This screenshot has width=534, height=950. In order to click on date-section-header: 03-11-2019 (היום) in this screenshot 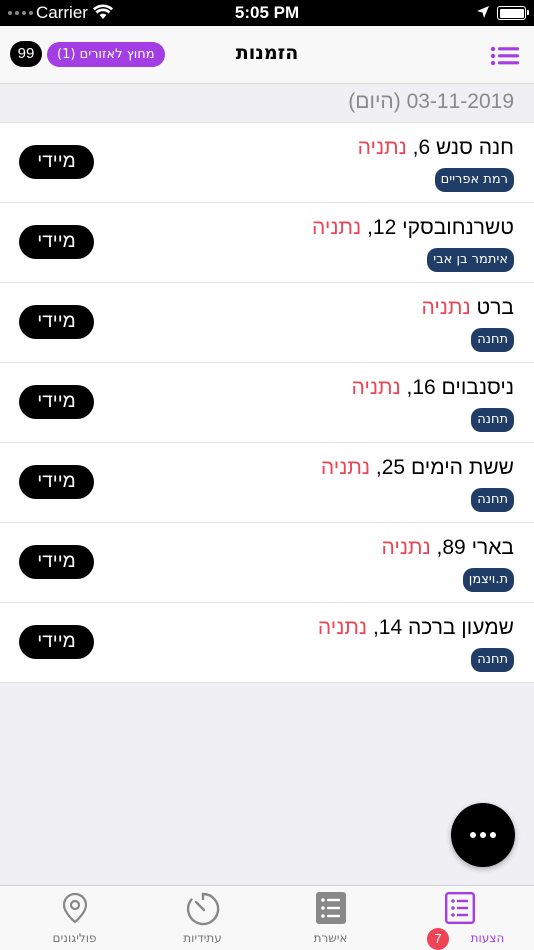, I will do `click(267, 104)`.